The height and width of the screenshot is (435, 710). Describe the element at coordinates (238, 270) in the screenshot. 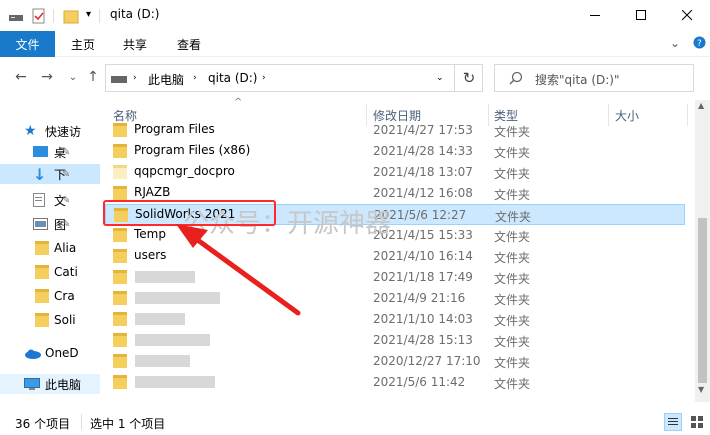

I see `annotation-arrow-icon` at that location.